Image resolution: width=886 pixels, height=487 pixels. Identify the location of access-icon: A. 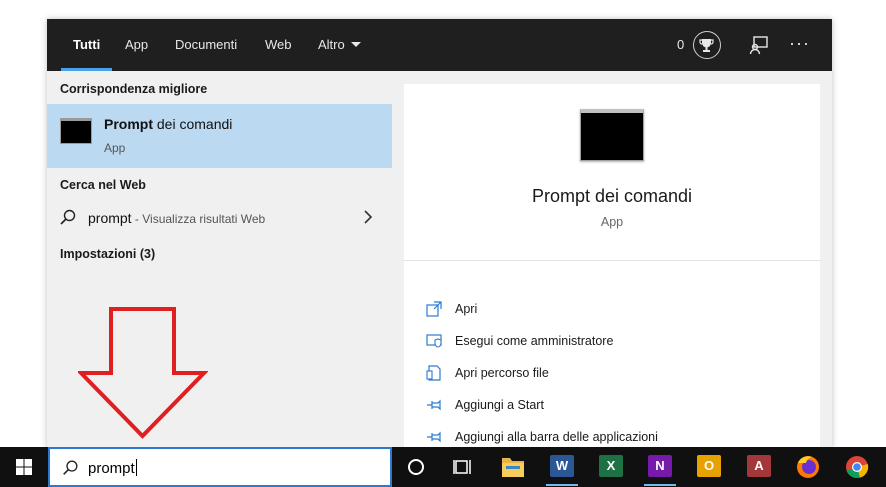
(759, 466).